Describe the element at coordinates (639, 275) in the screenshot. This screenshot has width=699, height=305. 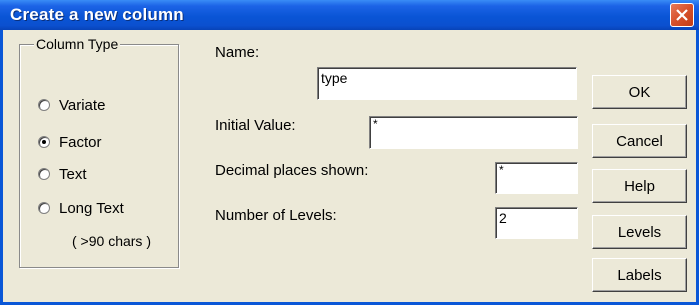
I see `labels-button: Labels` at that location.